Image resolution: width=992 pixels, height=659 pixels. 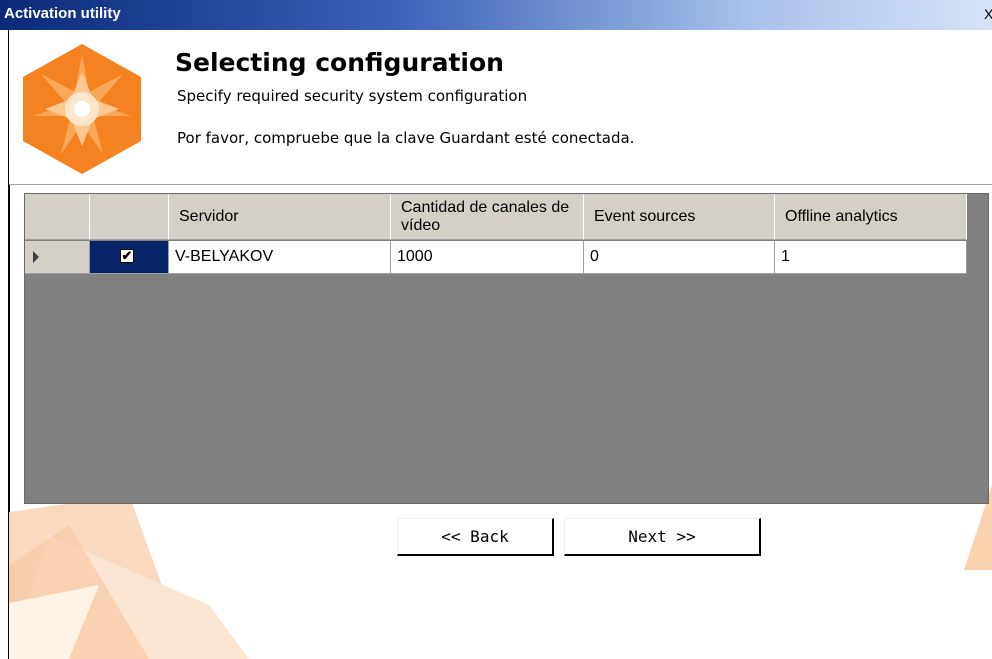 What do you see at coordinates (679, 217) in the screenshot?
I see `column-header-event-sources: Event sources` at bounding box center [679, 217].